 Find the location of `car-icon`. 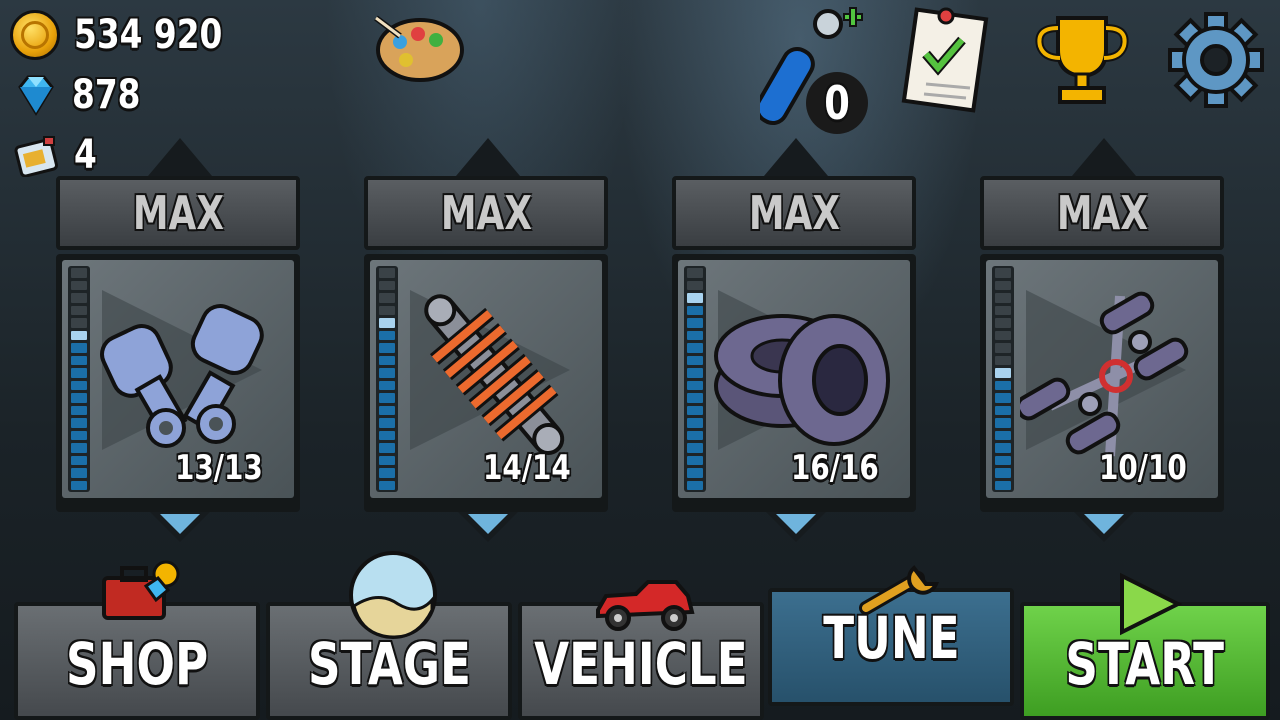

car-icon is located at coordinates (644, 606).